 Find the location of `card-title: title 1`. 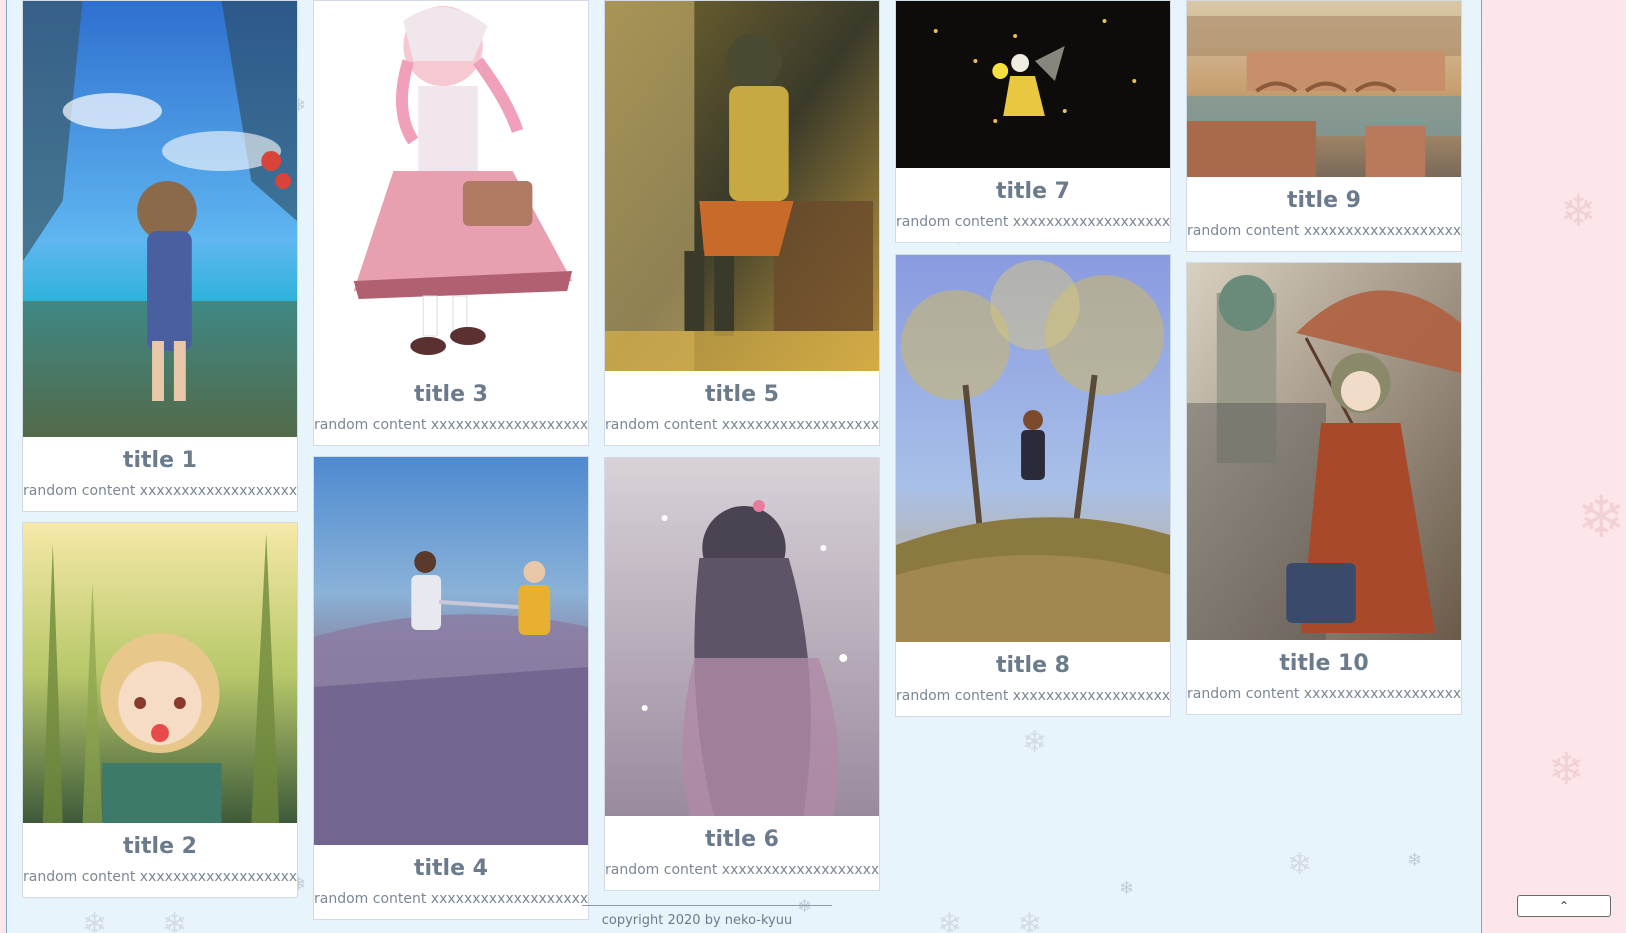

card-title: title 1 is located at coordinates (159, 460).